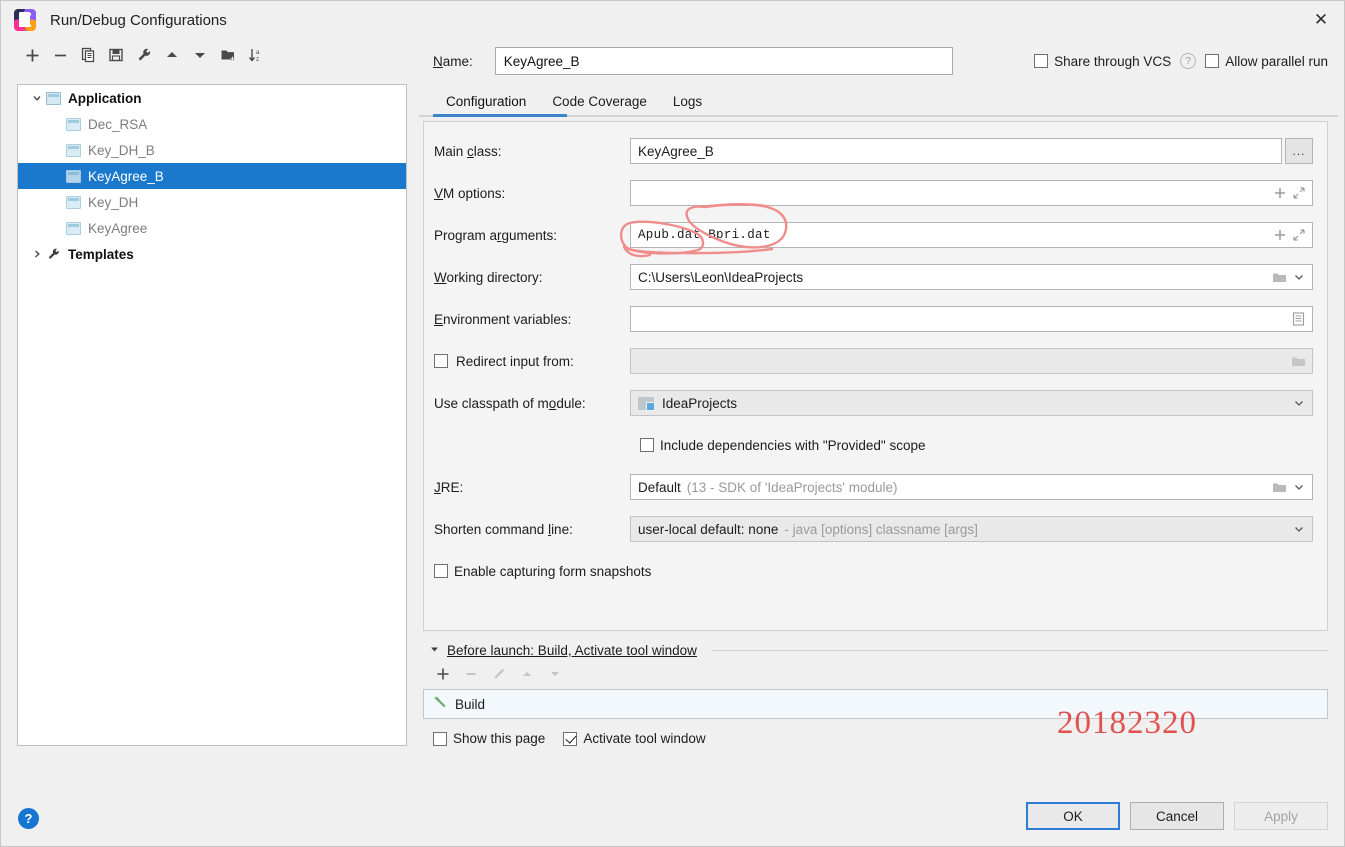 The height and width of the screenshot is (847, 1345). I want to click on tree-item-keyagree-b: KeyAgree_B, so click(212, 176).